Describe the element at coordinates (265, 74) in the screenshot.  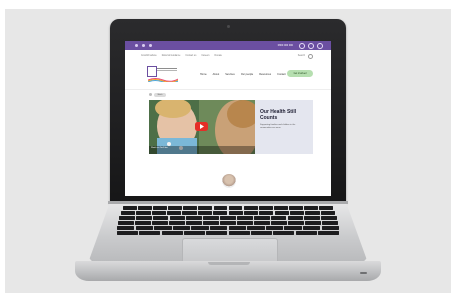
I see `nav-item: Resources` at that location.